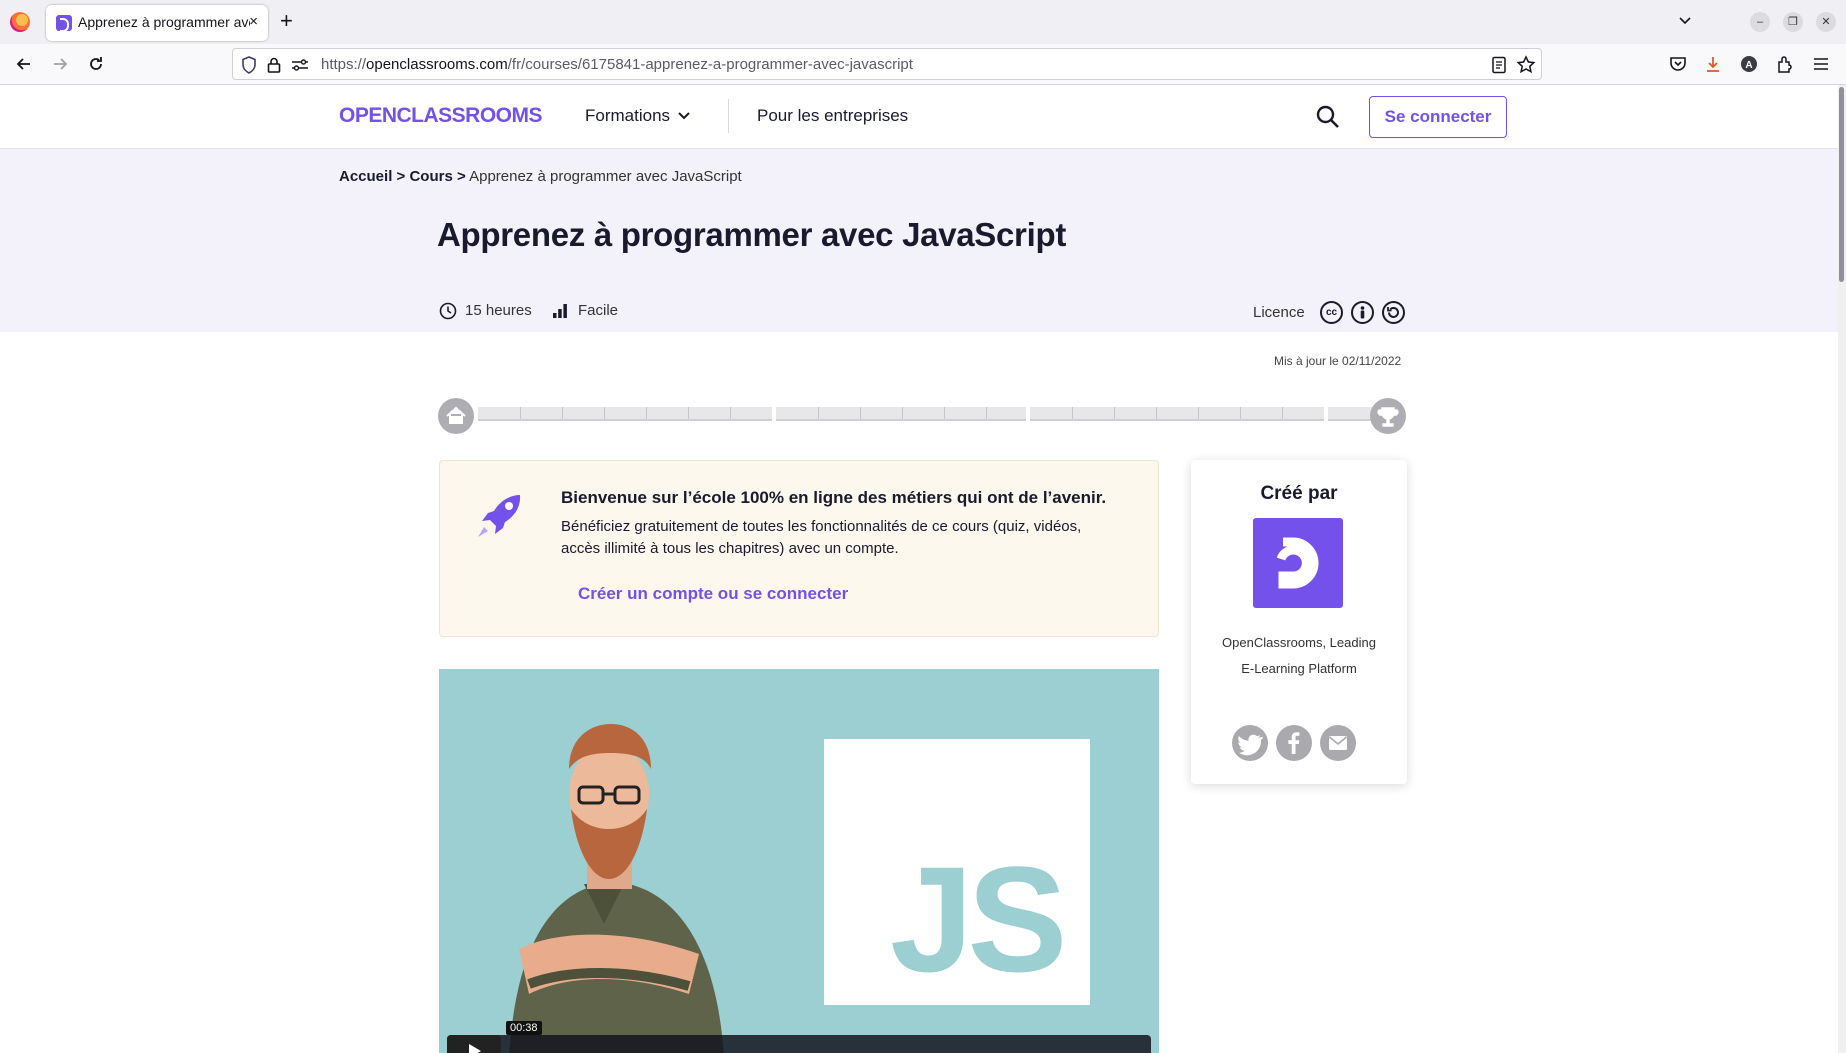 This screenshot has width=1846, height=1053. What do you see at coordinates (1331, 312) in the screenshot?
I see `creative-commons-icon: cc` at bounding box center [1331, 312].